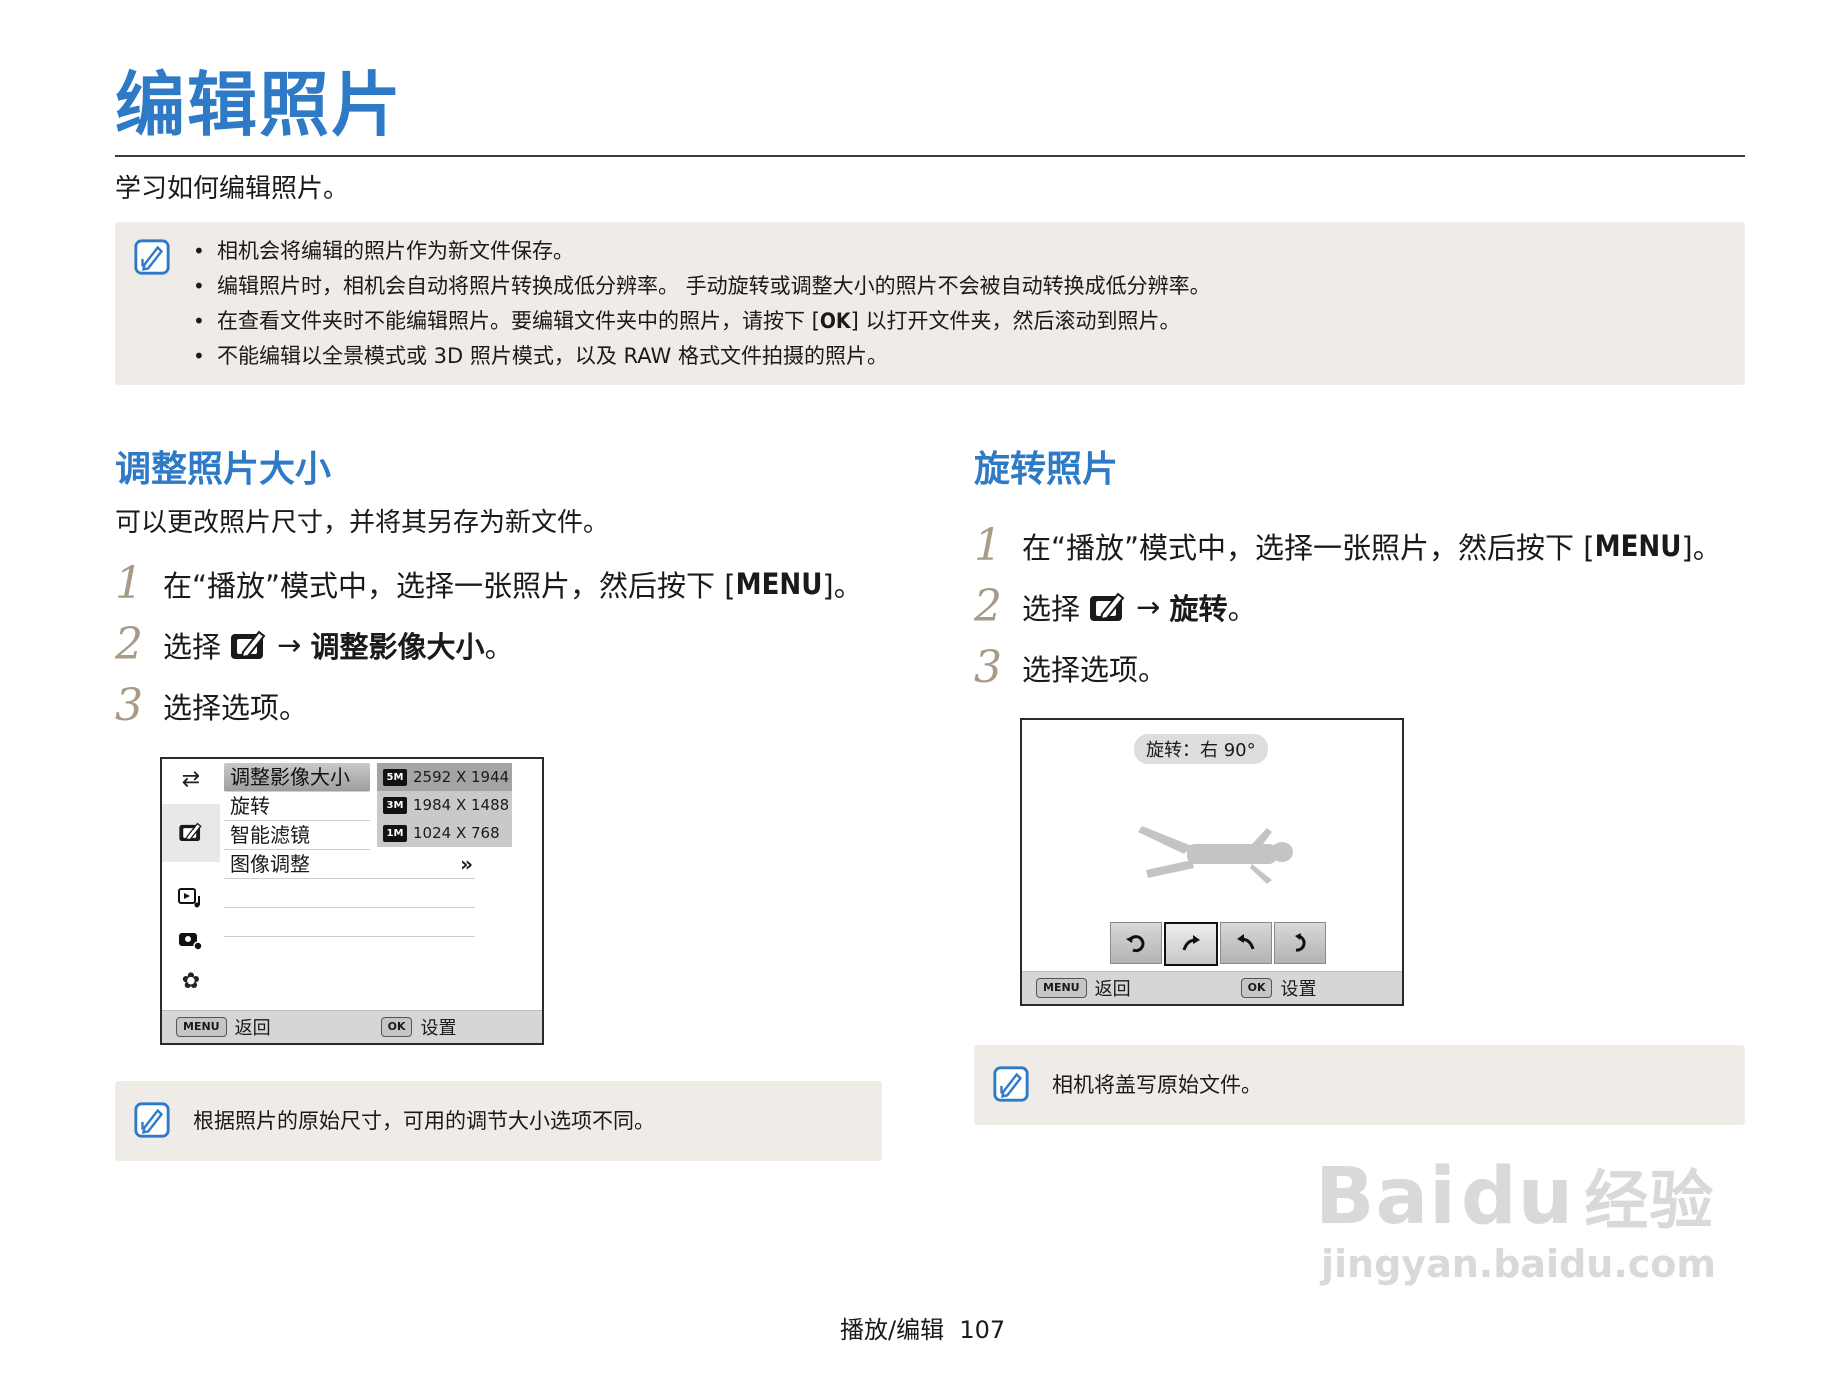 The height and width of the screenshot is (1395, 1848). I want to click on size-options-list: 5M 2592 X 1944 3M 1984 X 1488 1M 1024 X 768, so click(444, 805).